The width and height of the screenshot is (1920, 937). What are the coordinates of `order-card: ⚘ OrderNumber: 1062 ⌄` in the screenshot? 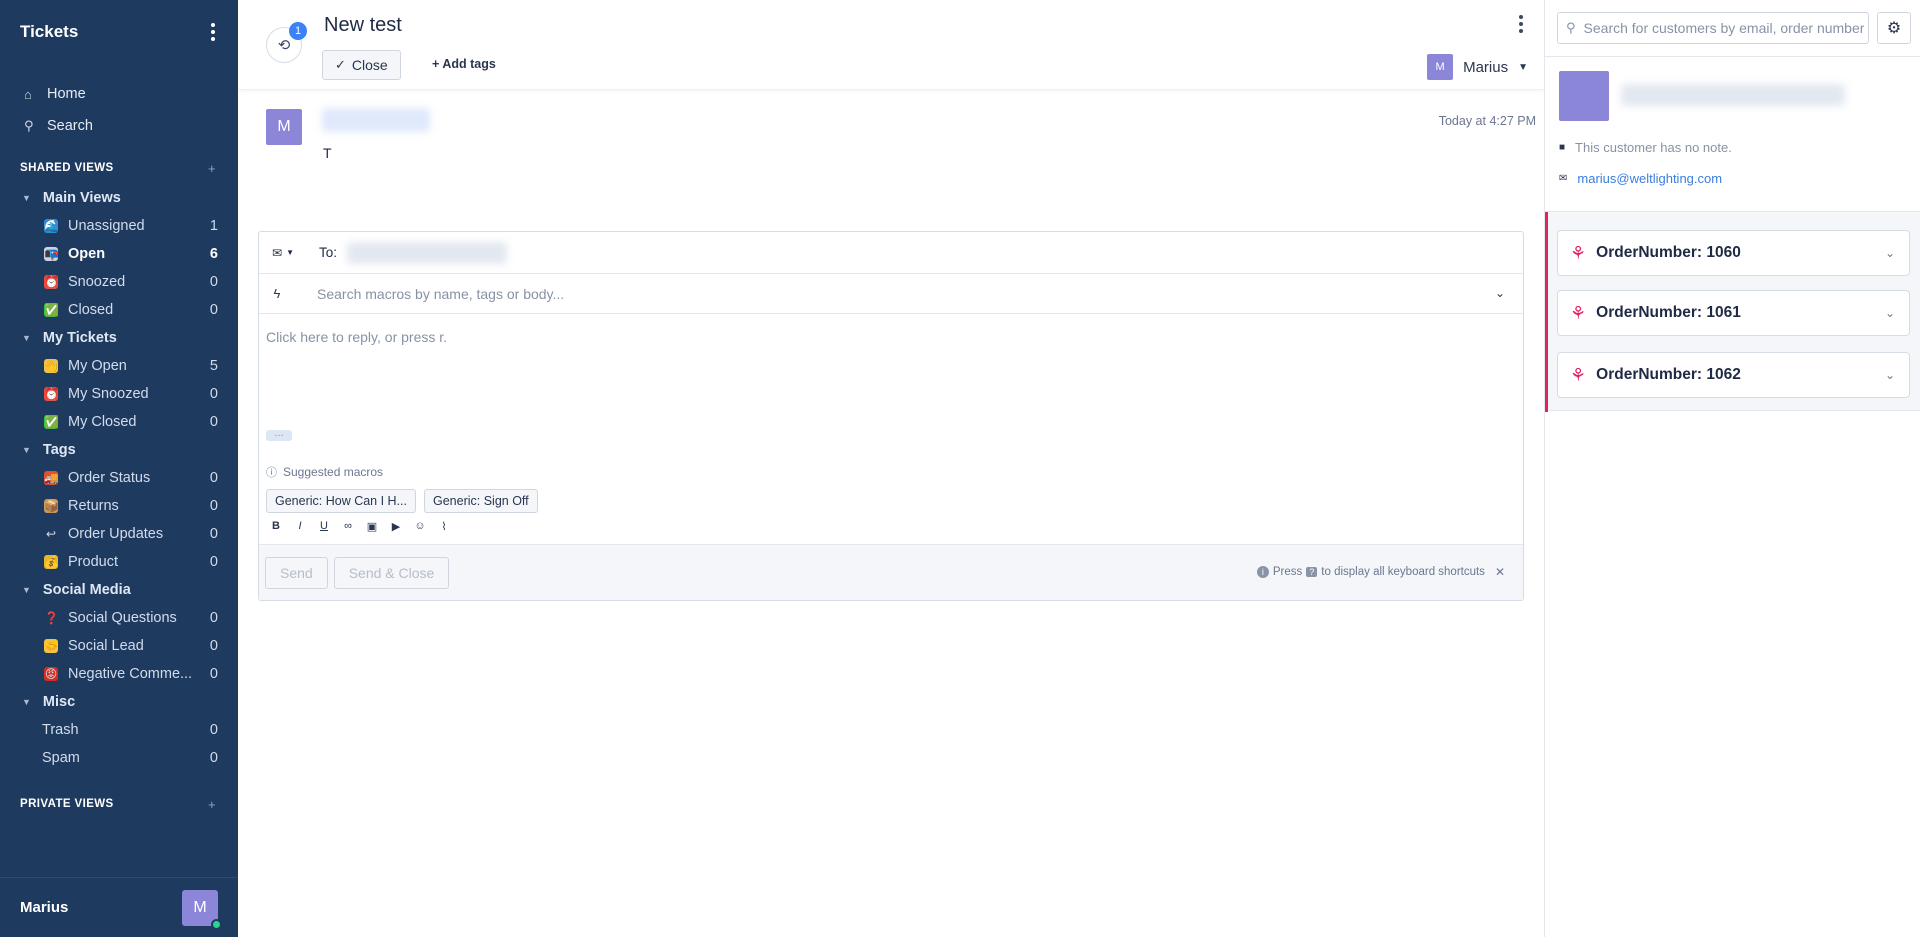 It's located at (1733, 375).